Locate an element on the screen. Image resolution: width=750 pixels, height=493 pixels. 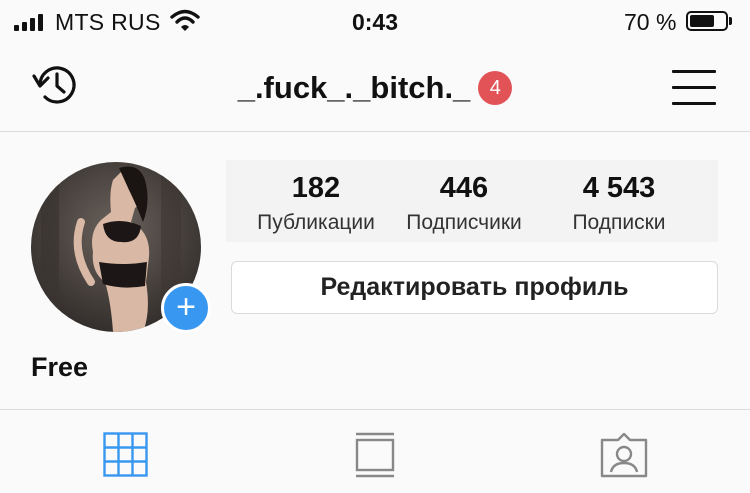
stat-value: 182 is located at coordinates (316, 188).